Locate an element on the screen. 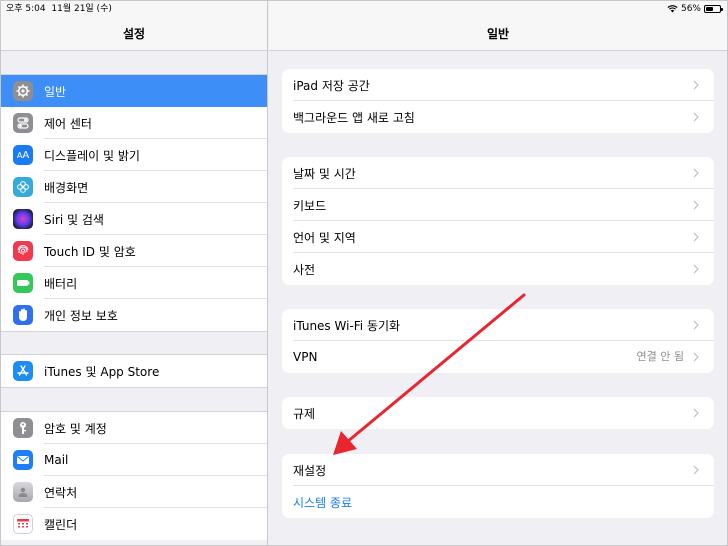  row-regulatory: 규제 is located at coordinates (498, 413).